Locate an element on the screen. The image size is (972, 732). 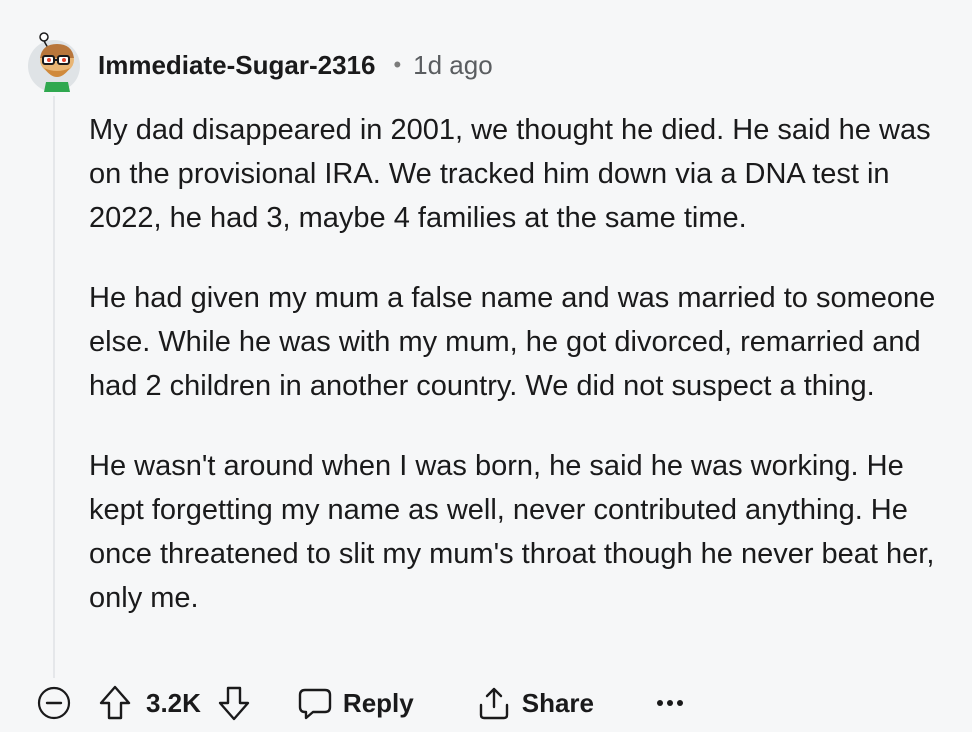
downvote-button is located at coordinates (234, 703).